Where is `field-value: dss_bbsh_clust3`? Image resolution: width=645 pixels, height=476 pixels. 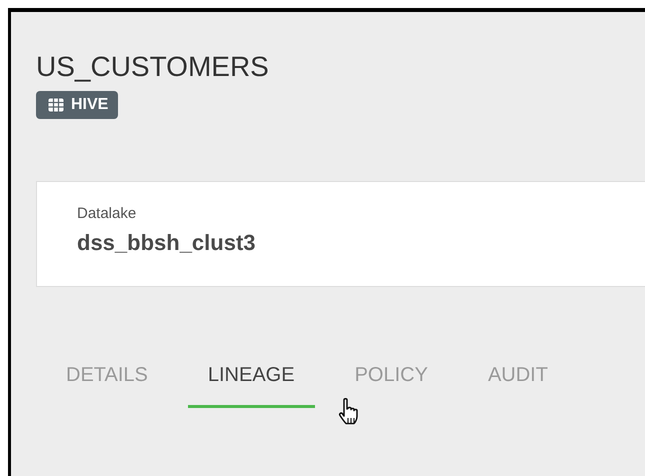
field-value: dss_bbsh_clust3 is located at coordinates (166, 243).